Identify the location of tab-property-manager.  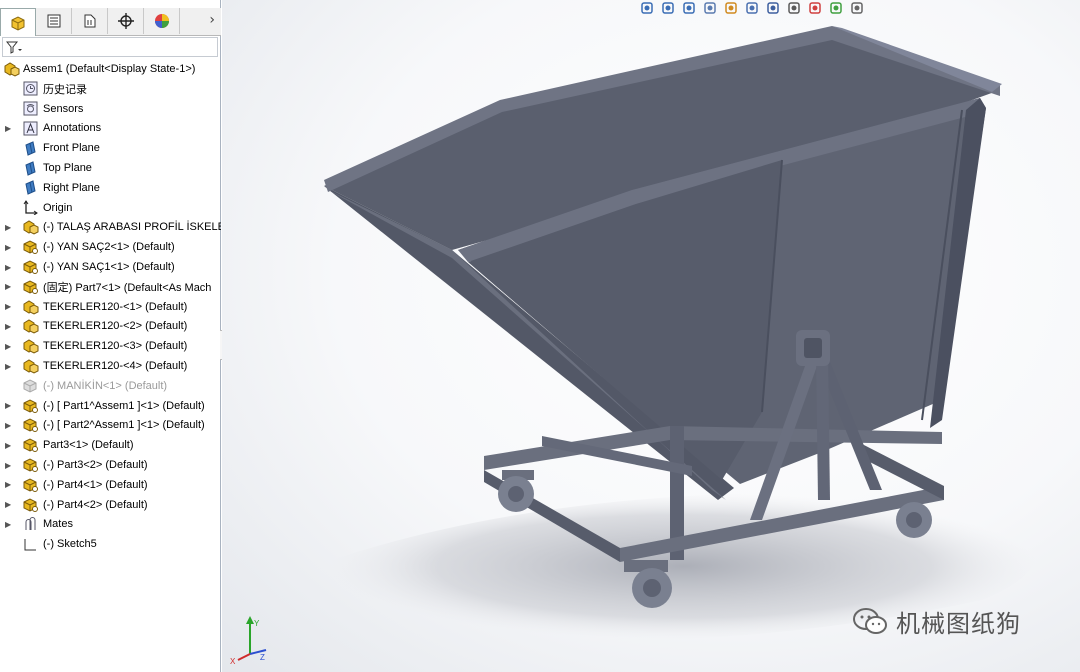
(54, 21).